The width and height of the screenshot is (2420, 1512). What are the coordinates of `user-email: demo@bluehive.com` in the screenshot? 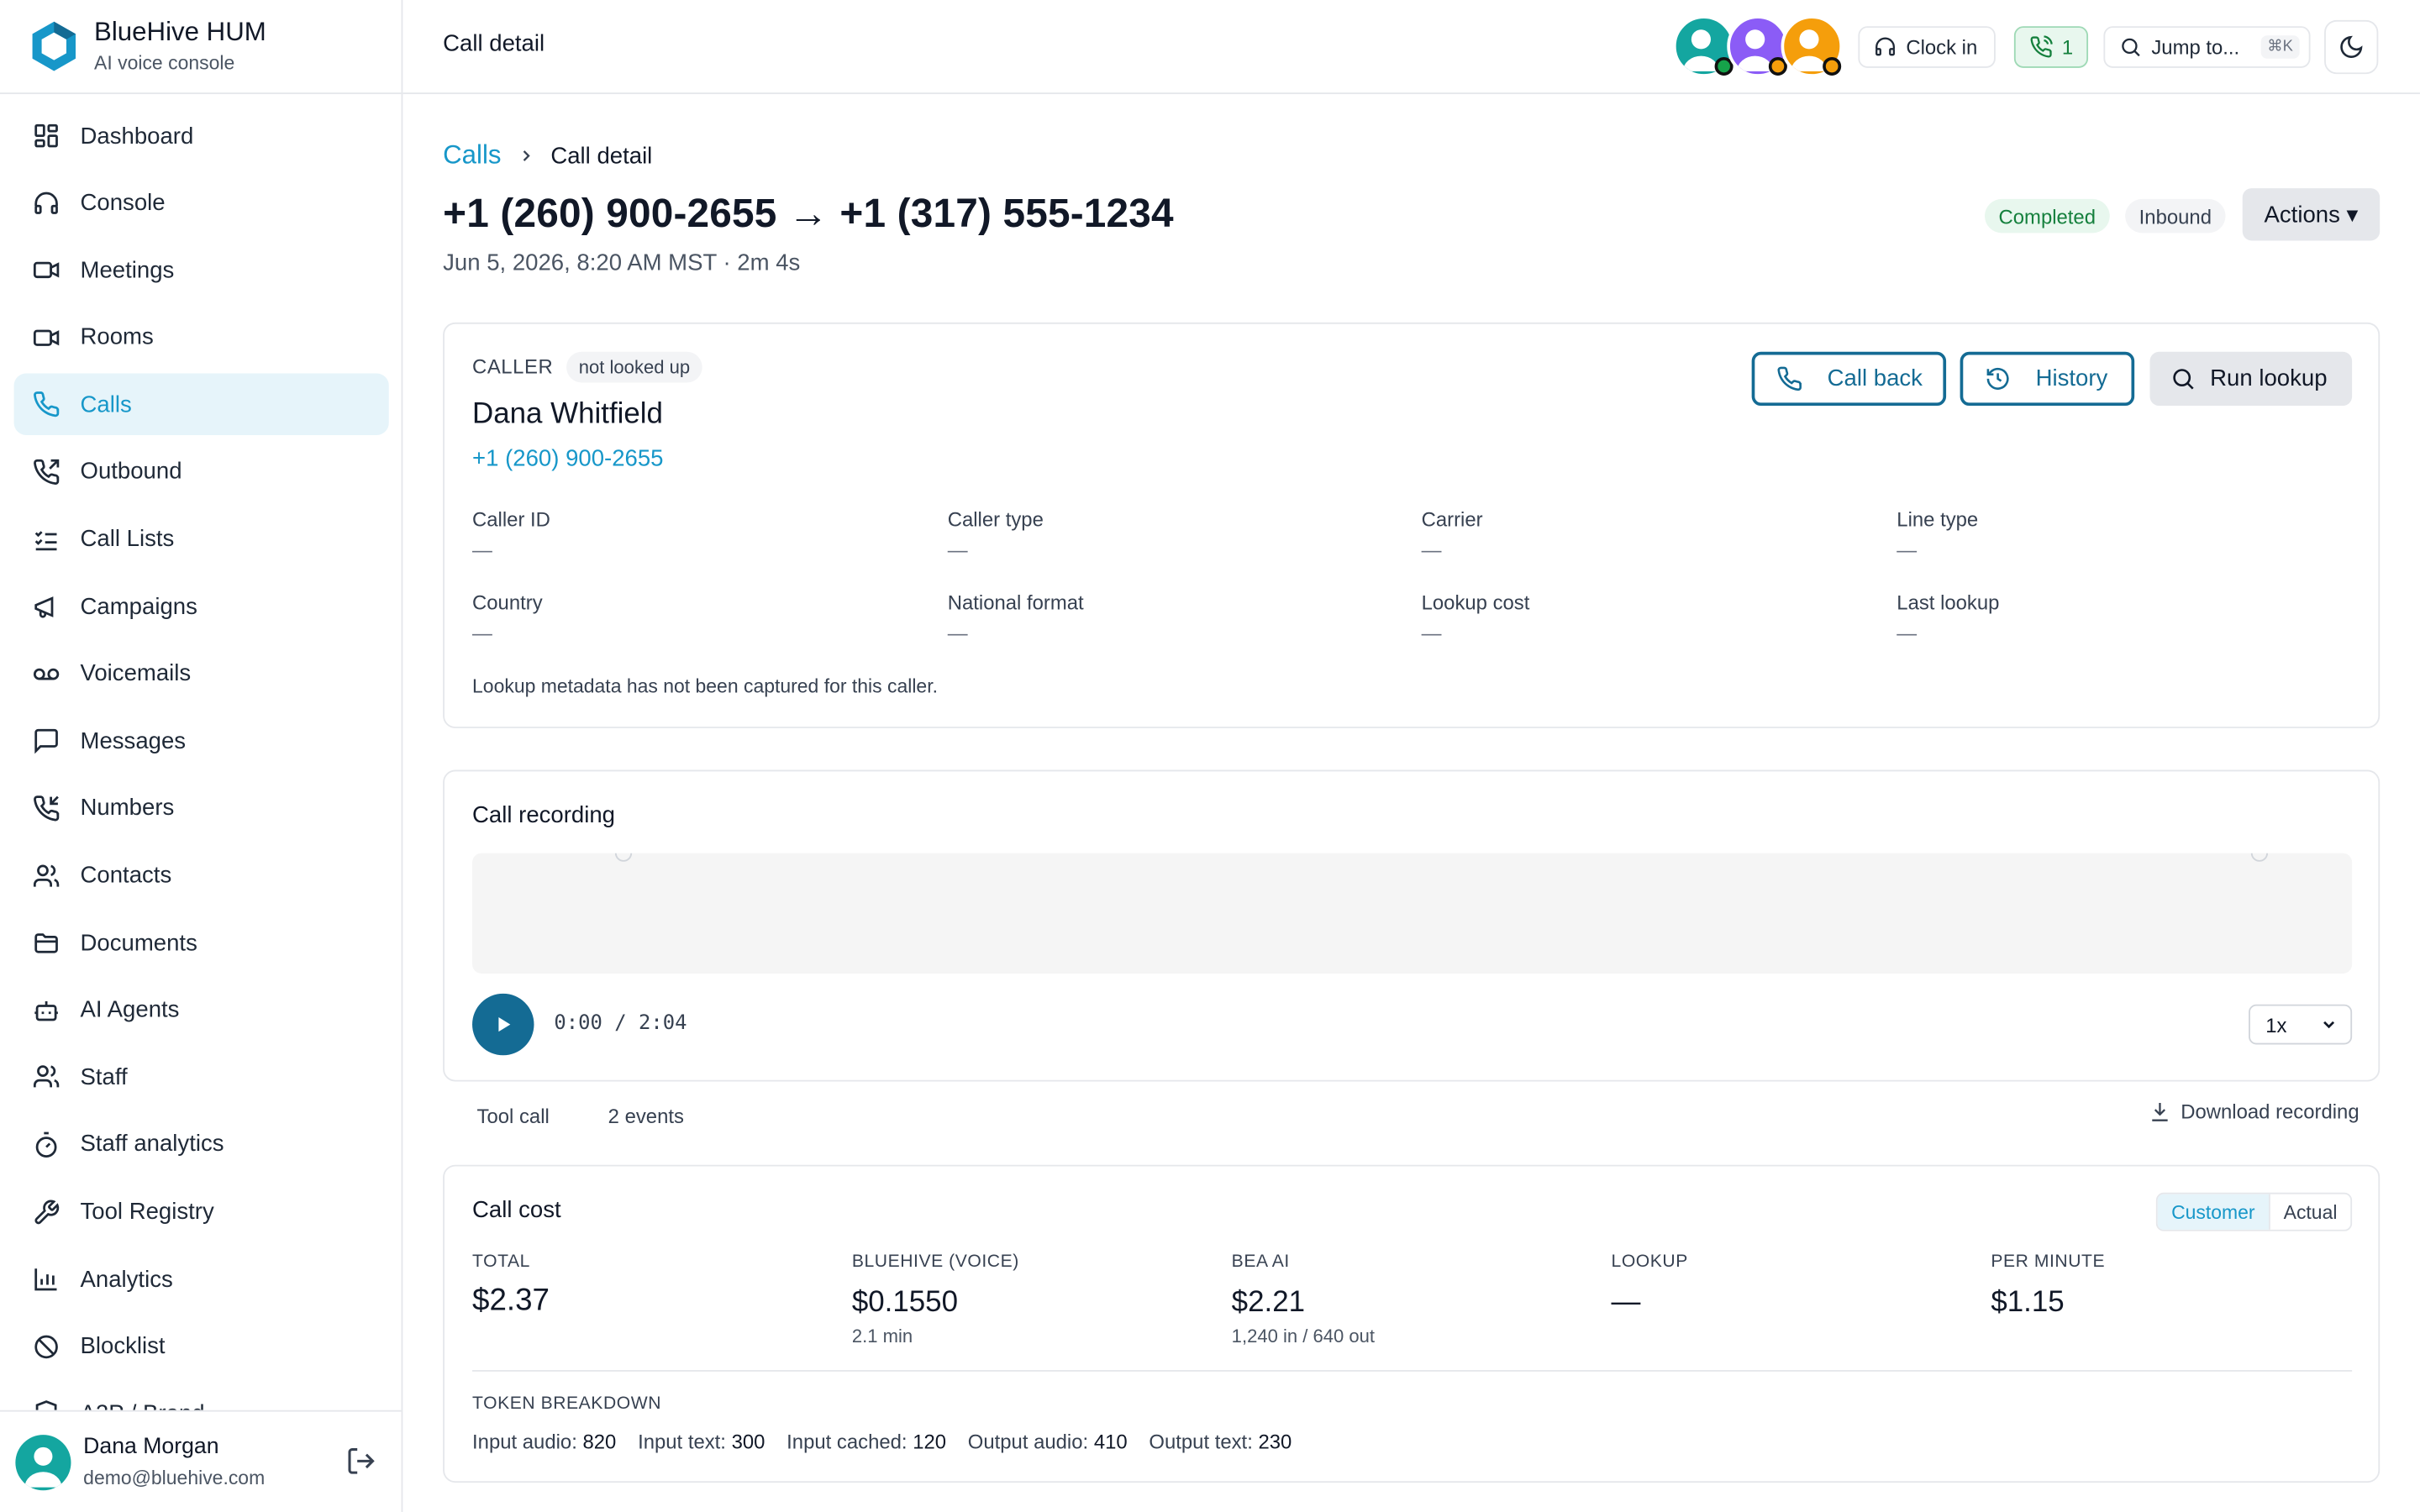 It's located at (174, 1478).